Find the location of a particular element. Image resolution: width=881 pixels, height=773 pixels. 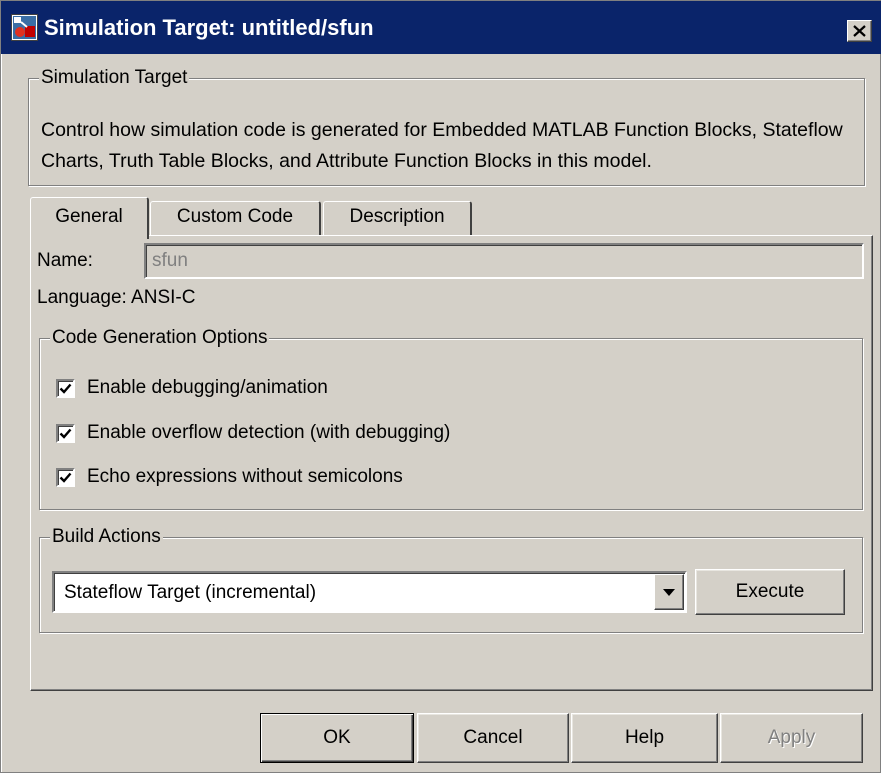

echo-expressions-label: Echo expressions without semicolons is located at coordinates (245, 476).